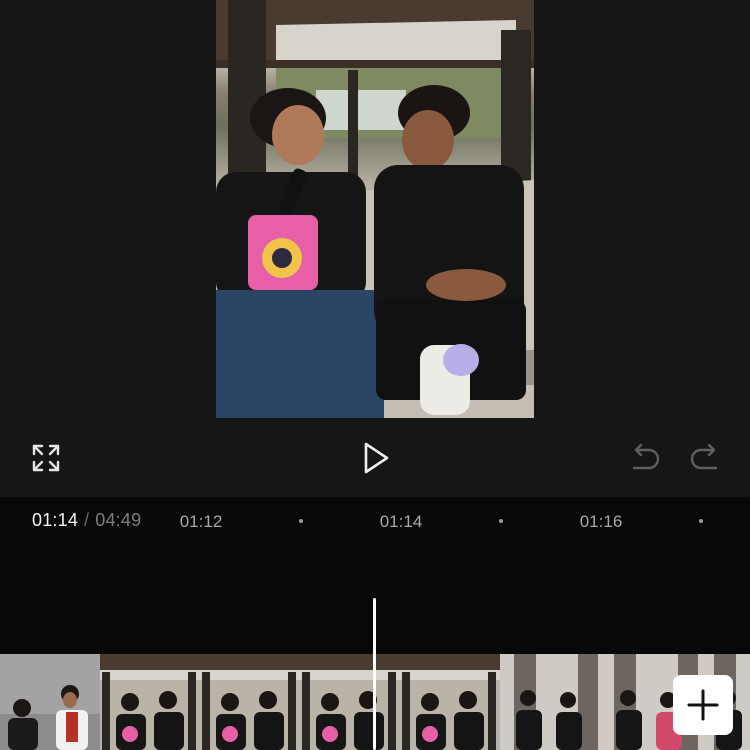 The width and height of the screenshot is (750, 750). I want to click on playback-controls, so click(375, 460).